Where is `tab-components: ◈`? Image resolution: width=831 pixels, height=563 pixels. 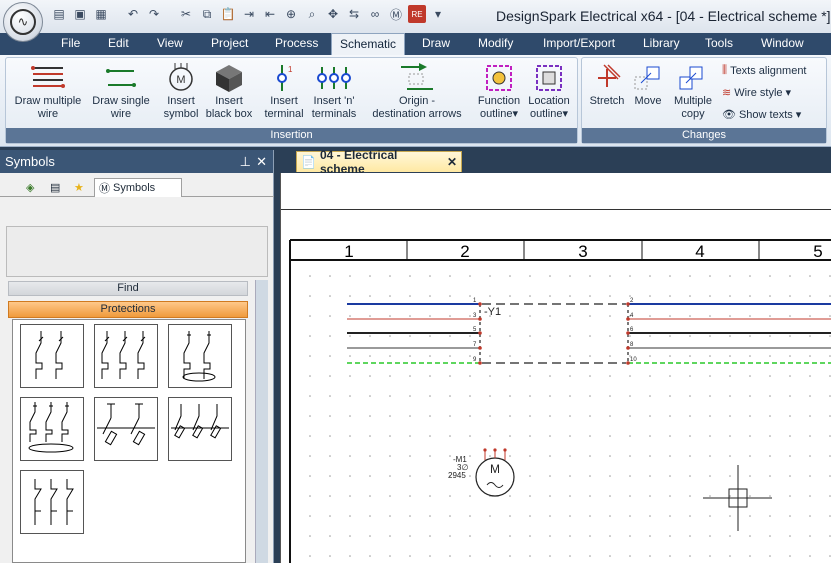
tab-components: ◈ is located at coordinates (30, 187).